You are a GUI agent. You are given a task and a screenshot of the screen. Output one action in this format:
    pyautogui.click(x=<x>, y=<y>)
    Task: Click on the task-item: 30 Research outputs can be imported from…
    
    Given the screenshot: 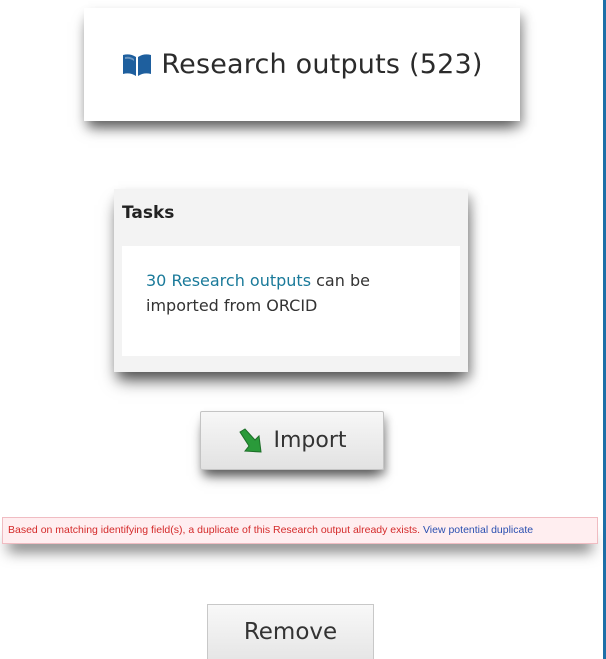 What is the action you would take?
    pyautogui.click(x=291, y=301)
    